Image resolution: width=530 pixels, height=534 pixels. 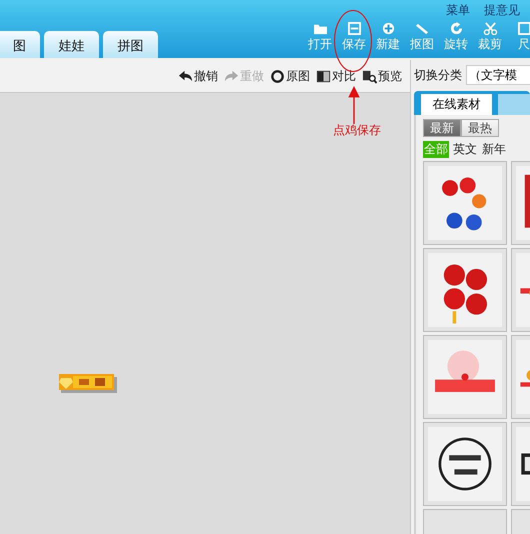 I want to click on edit-button: 预览, so click(x=382, y=76).